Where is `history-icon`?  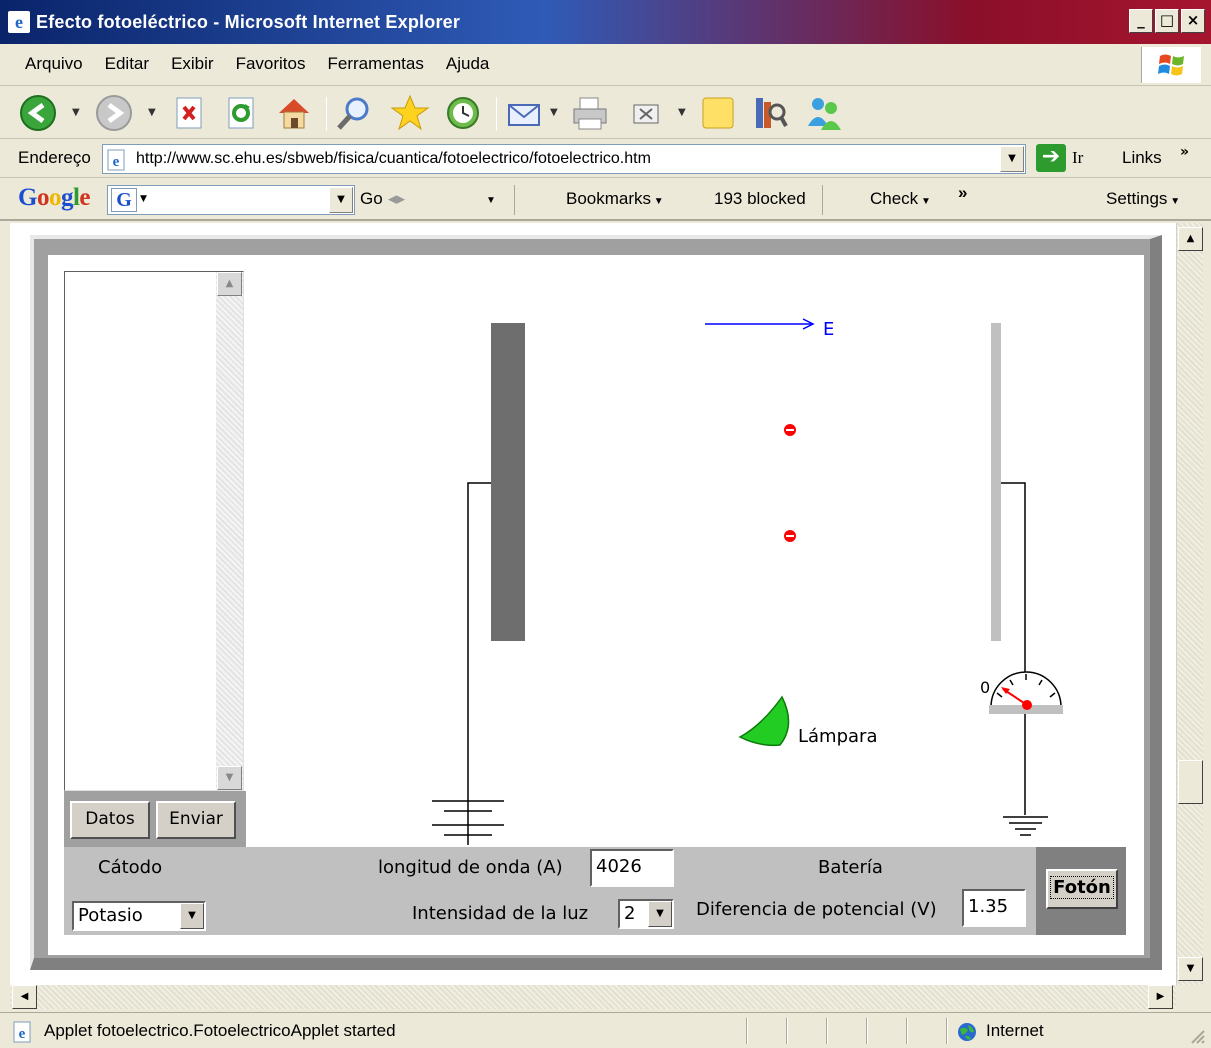 history-icon is located at coordinates (462, 113).